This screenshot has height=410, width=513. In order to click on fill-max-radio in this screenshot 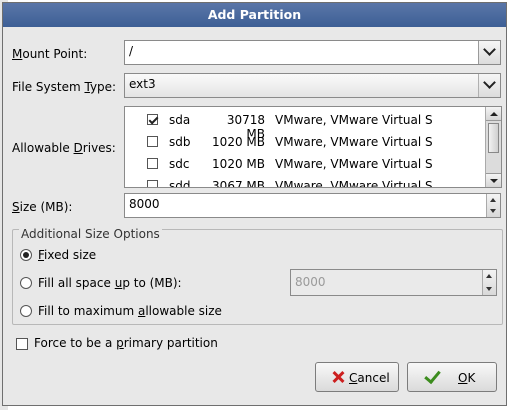, I will do `click(26, 311)`.